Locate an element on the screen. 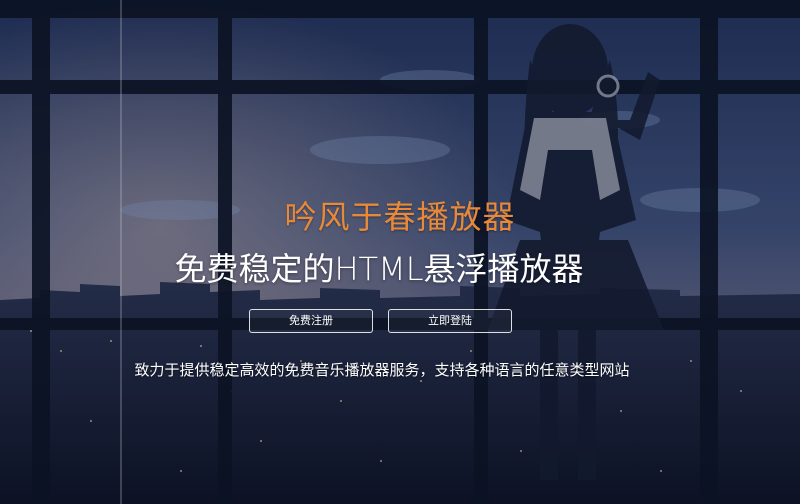 The height and width of the screenshot is (504, 800). register-button: 免费注册 is located at coordinates (311, 321).